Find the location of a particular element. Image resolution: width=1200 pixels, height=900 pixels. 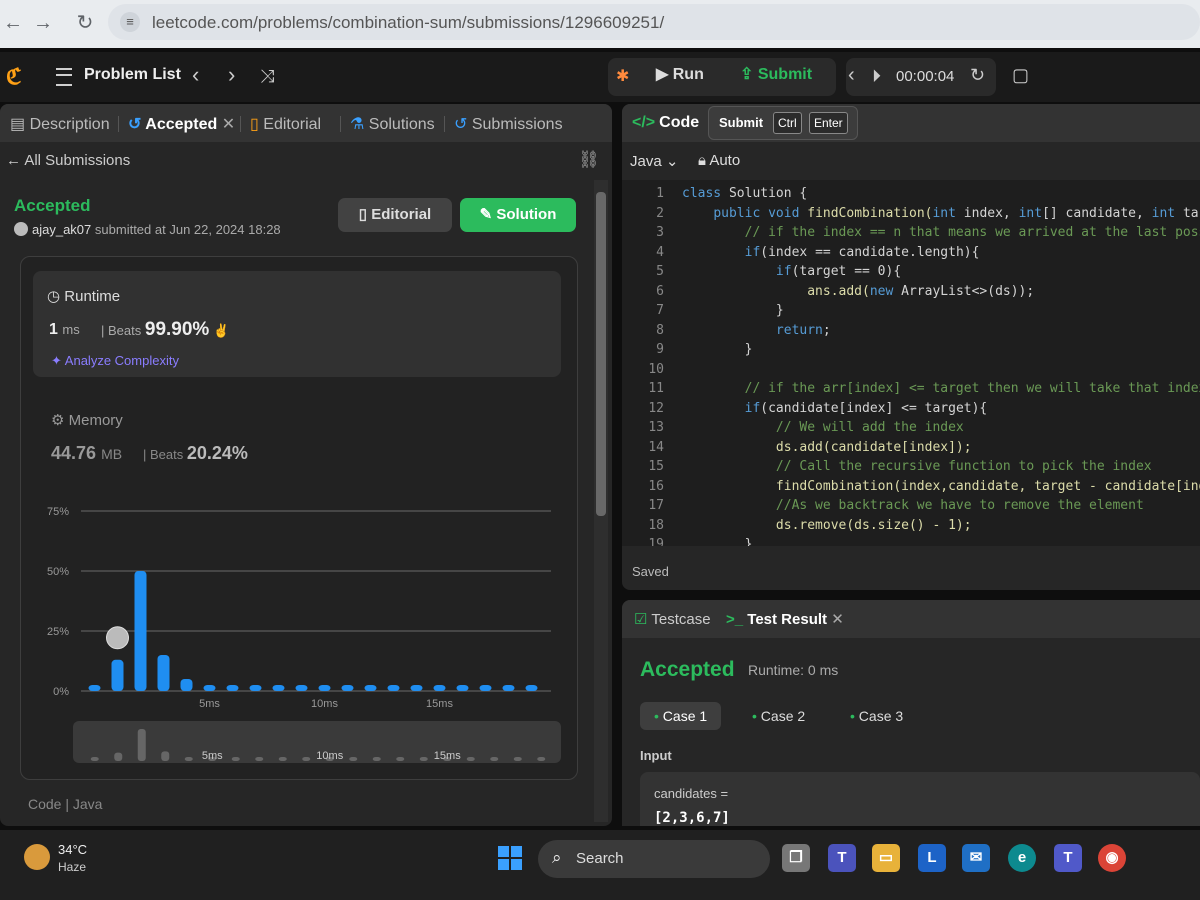

teams-work-icon: T is located at coordinates (1068, 858).